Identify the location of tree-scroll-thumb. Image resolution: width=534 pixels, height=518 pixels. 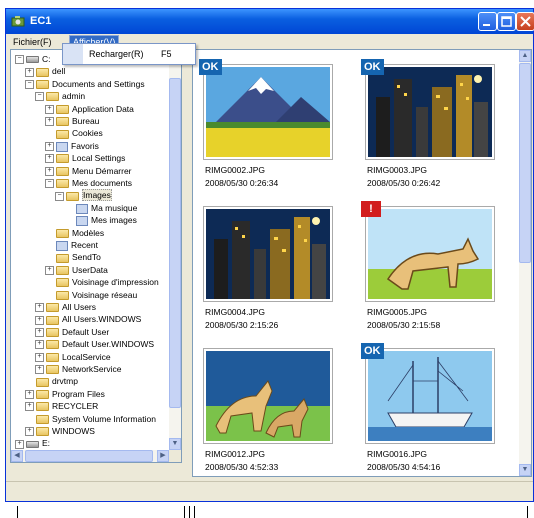
(175, 243).